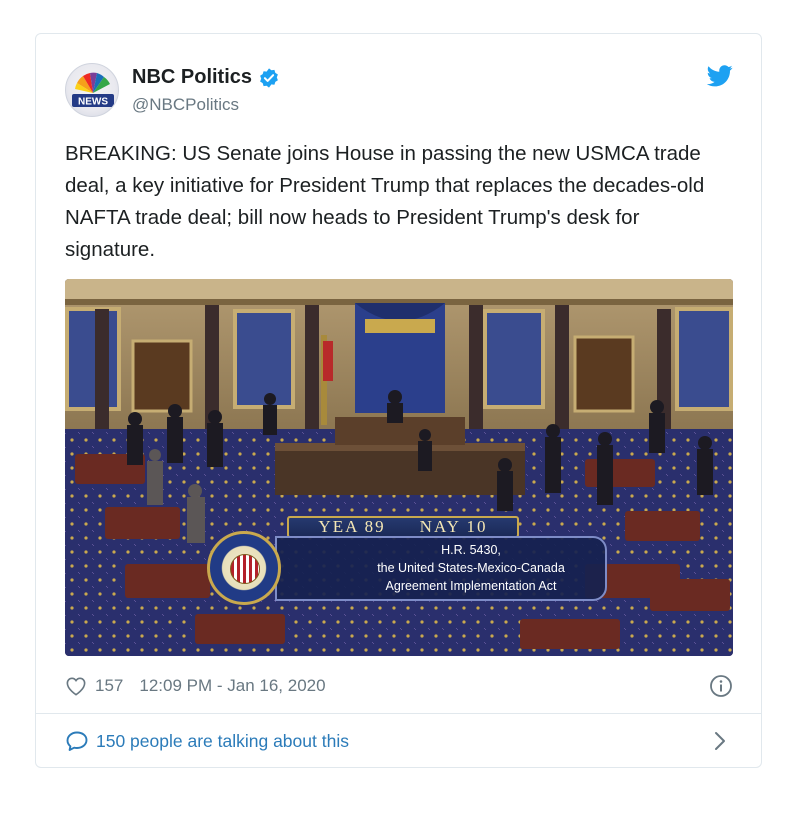 This screenshot has height=817, width=799. I want to click on bill-title-line1: the United States-Mexico-Canada, so click(471, 568).